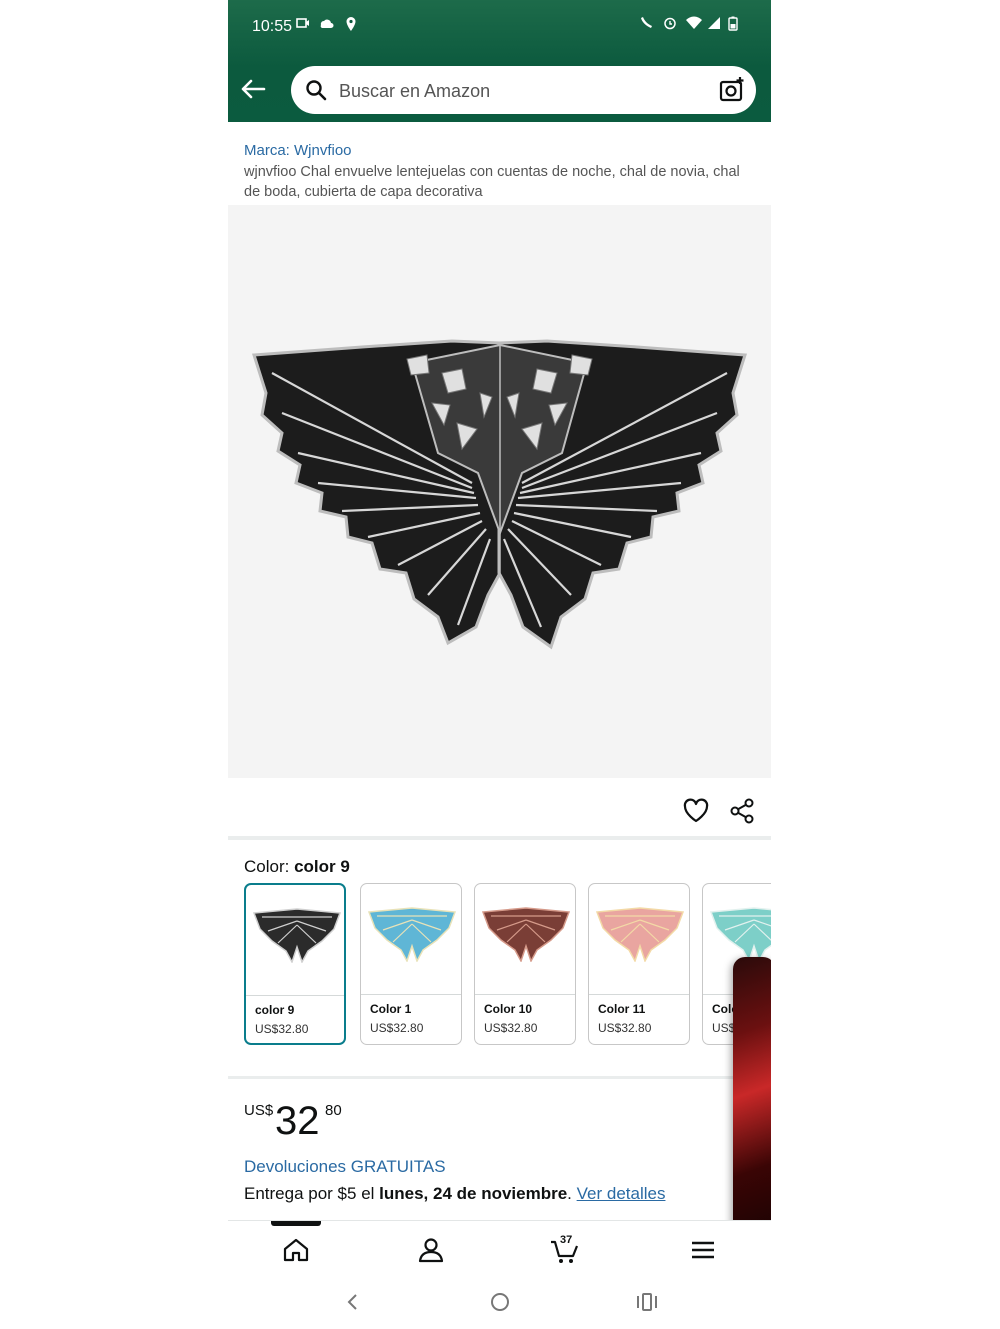 The width and height of the screenshot is (1000, 1329). What do you see at coordinates (345, 1167) in the screenshot?
I see `free-returns-link: Devoluciones GRATUITAS` at bounding box center [345, 1167].